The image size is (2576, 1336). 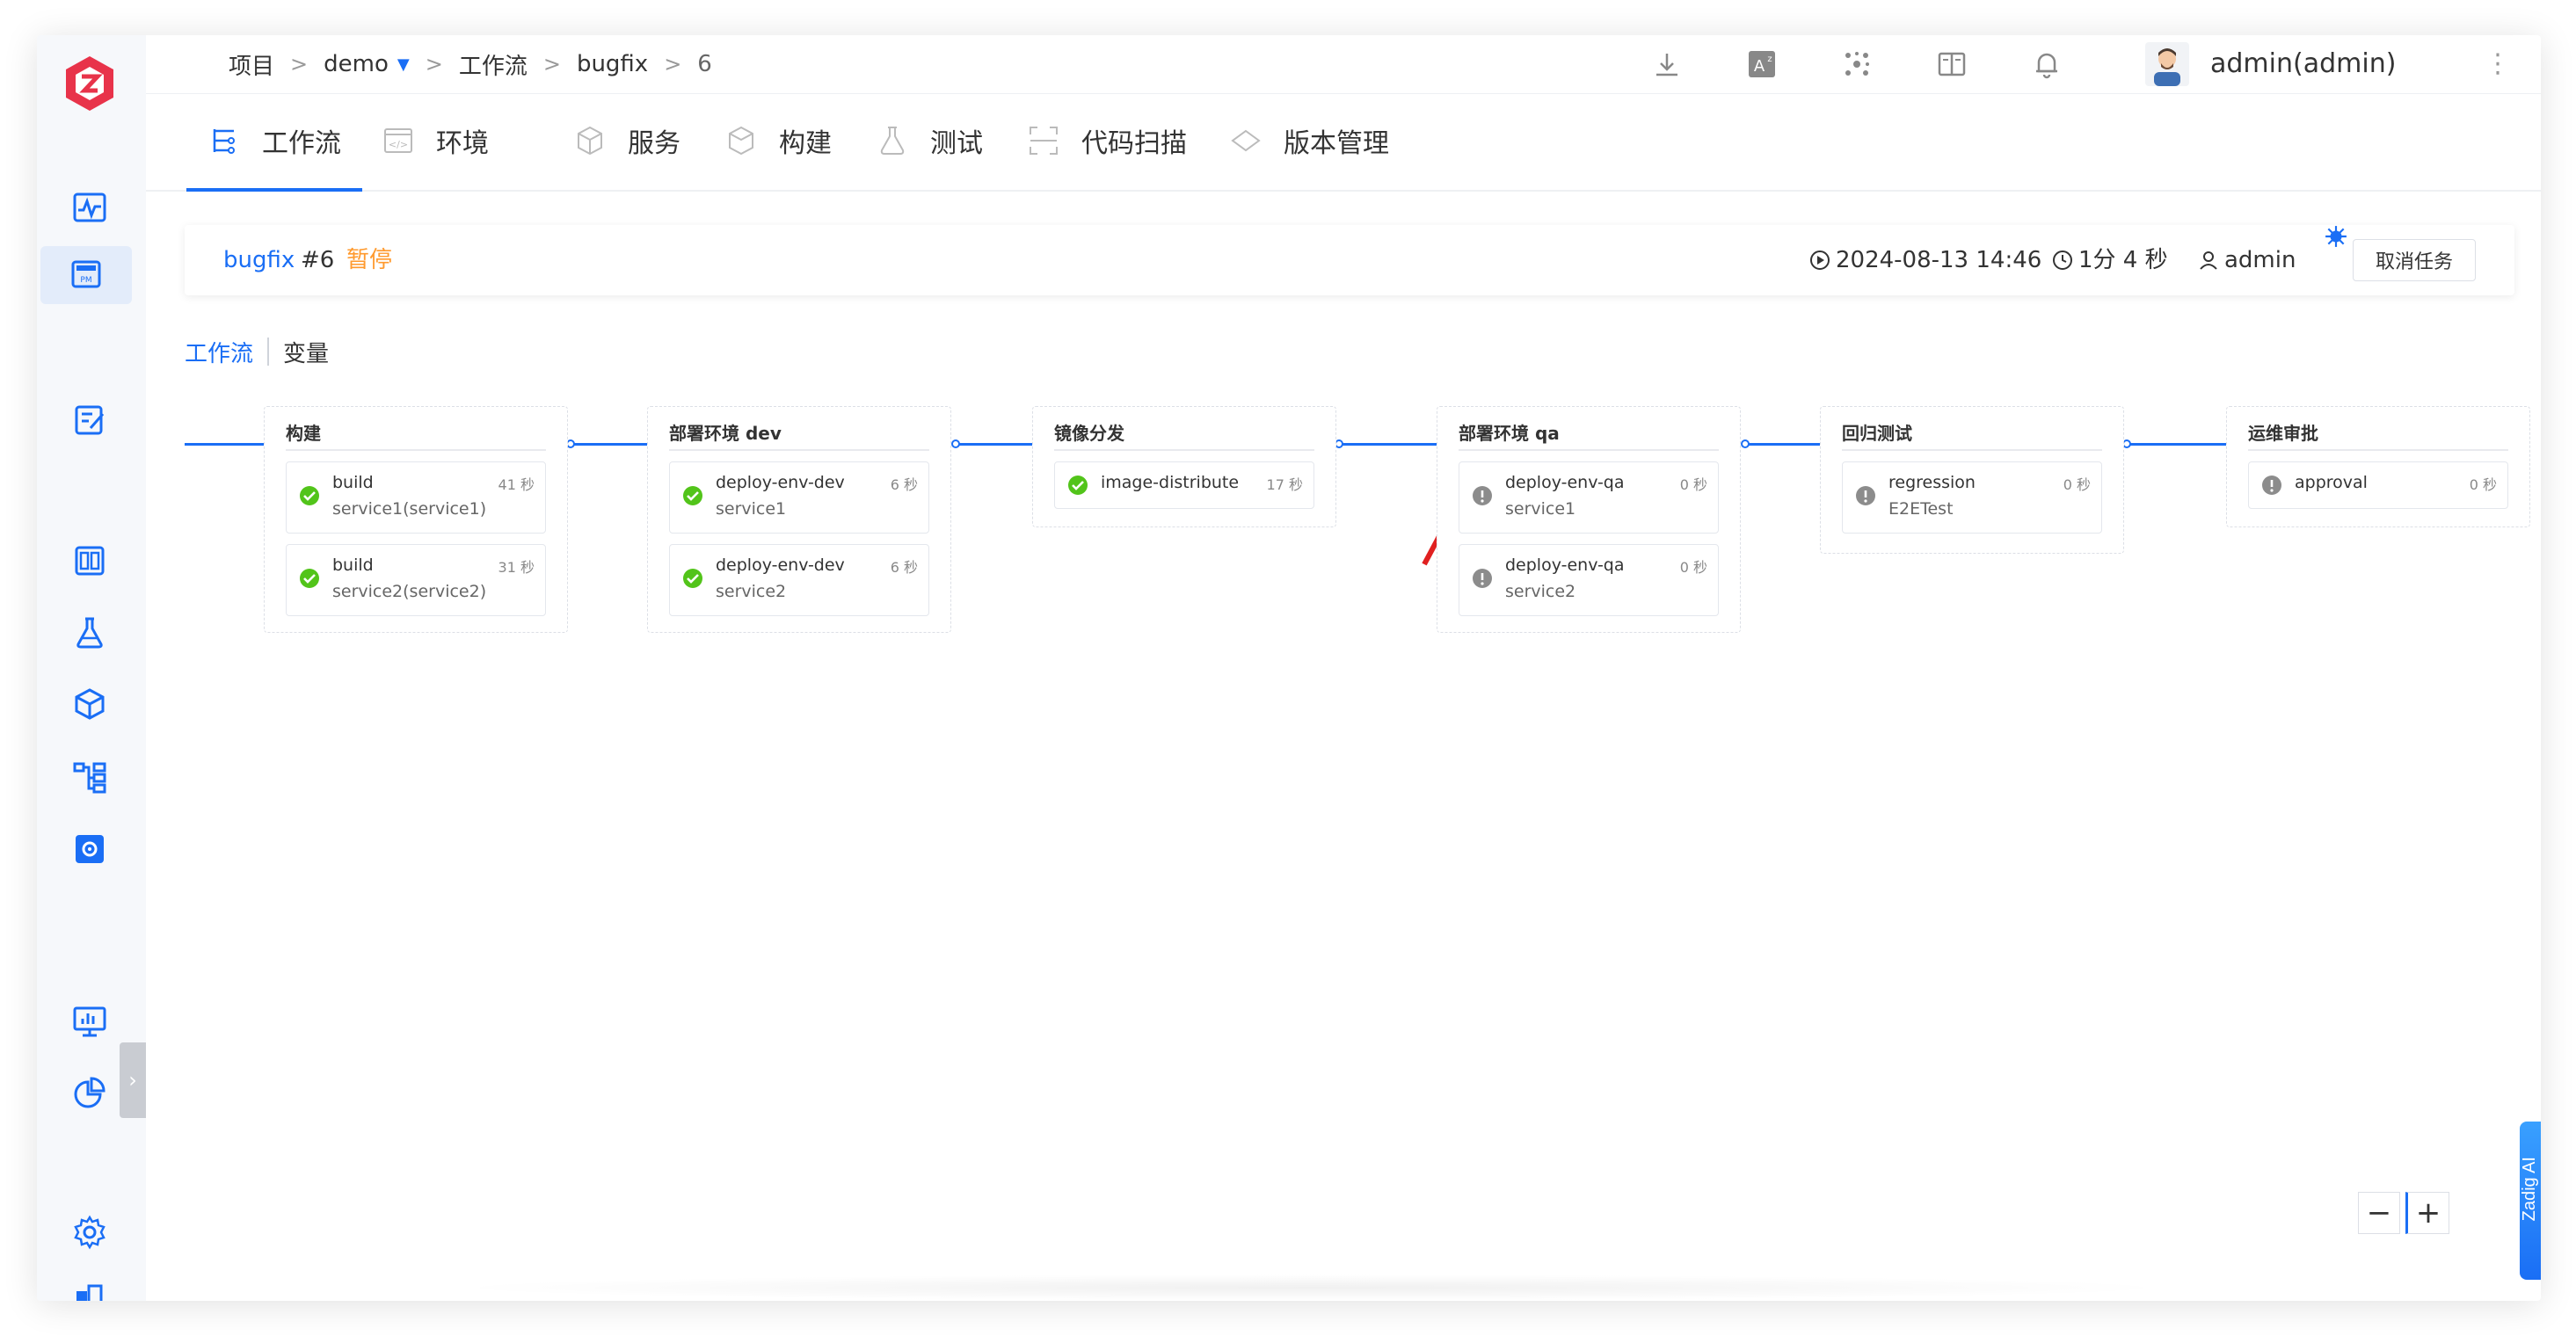 What do you see at coordinates (89, 1093) in the screenshot?
I see `pie-chart-icon` at bounding box center [89, 1093].